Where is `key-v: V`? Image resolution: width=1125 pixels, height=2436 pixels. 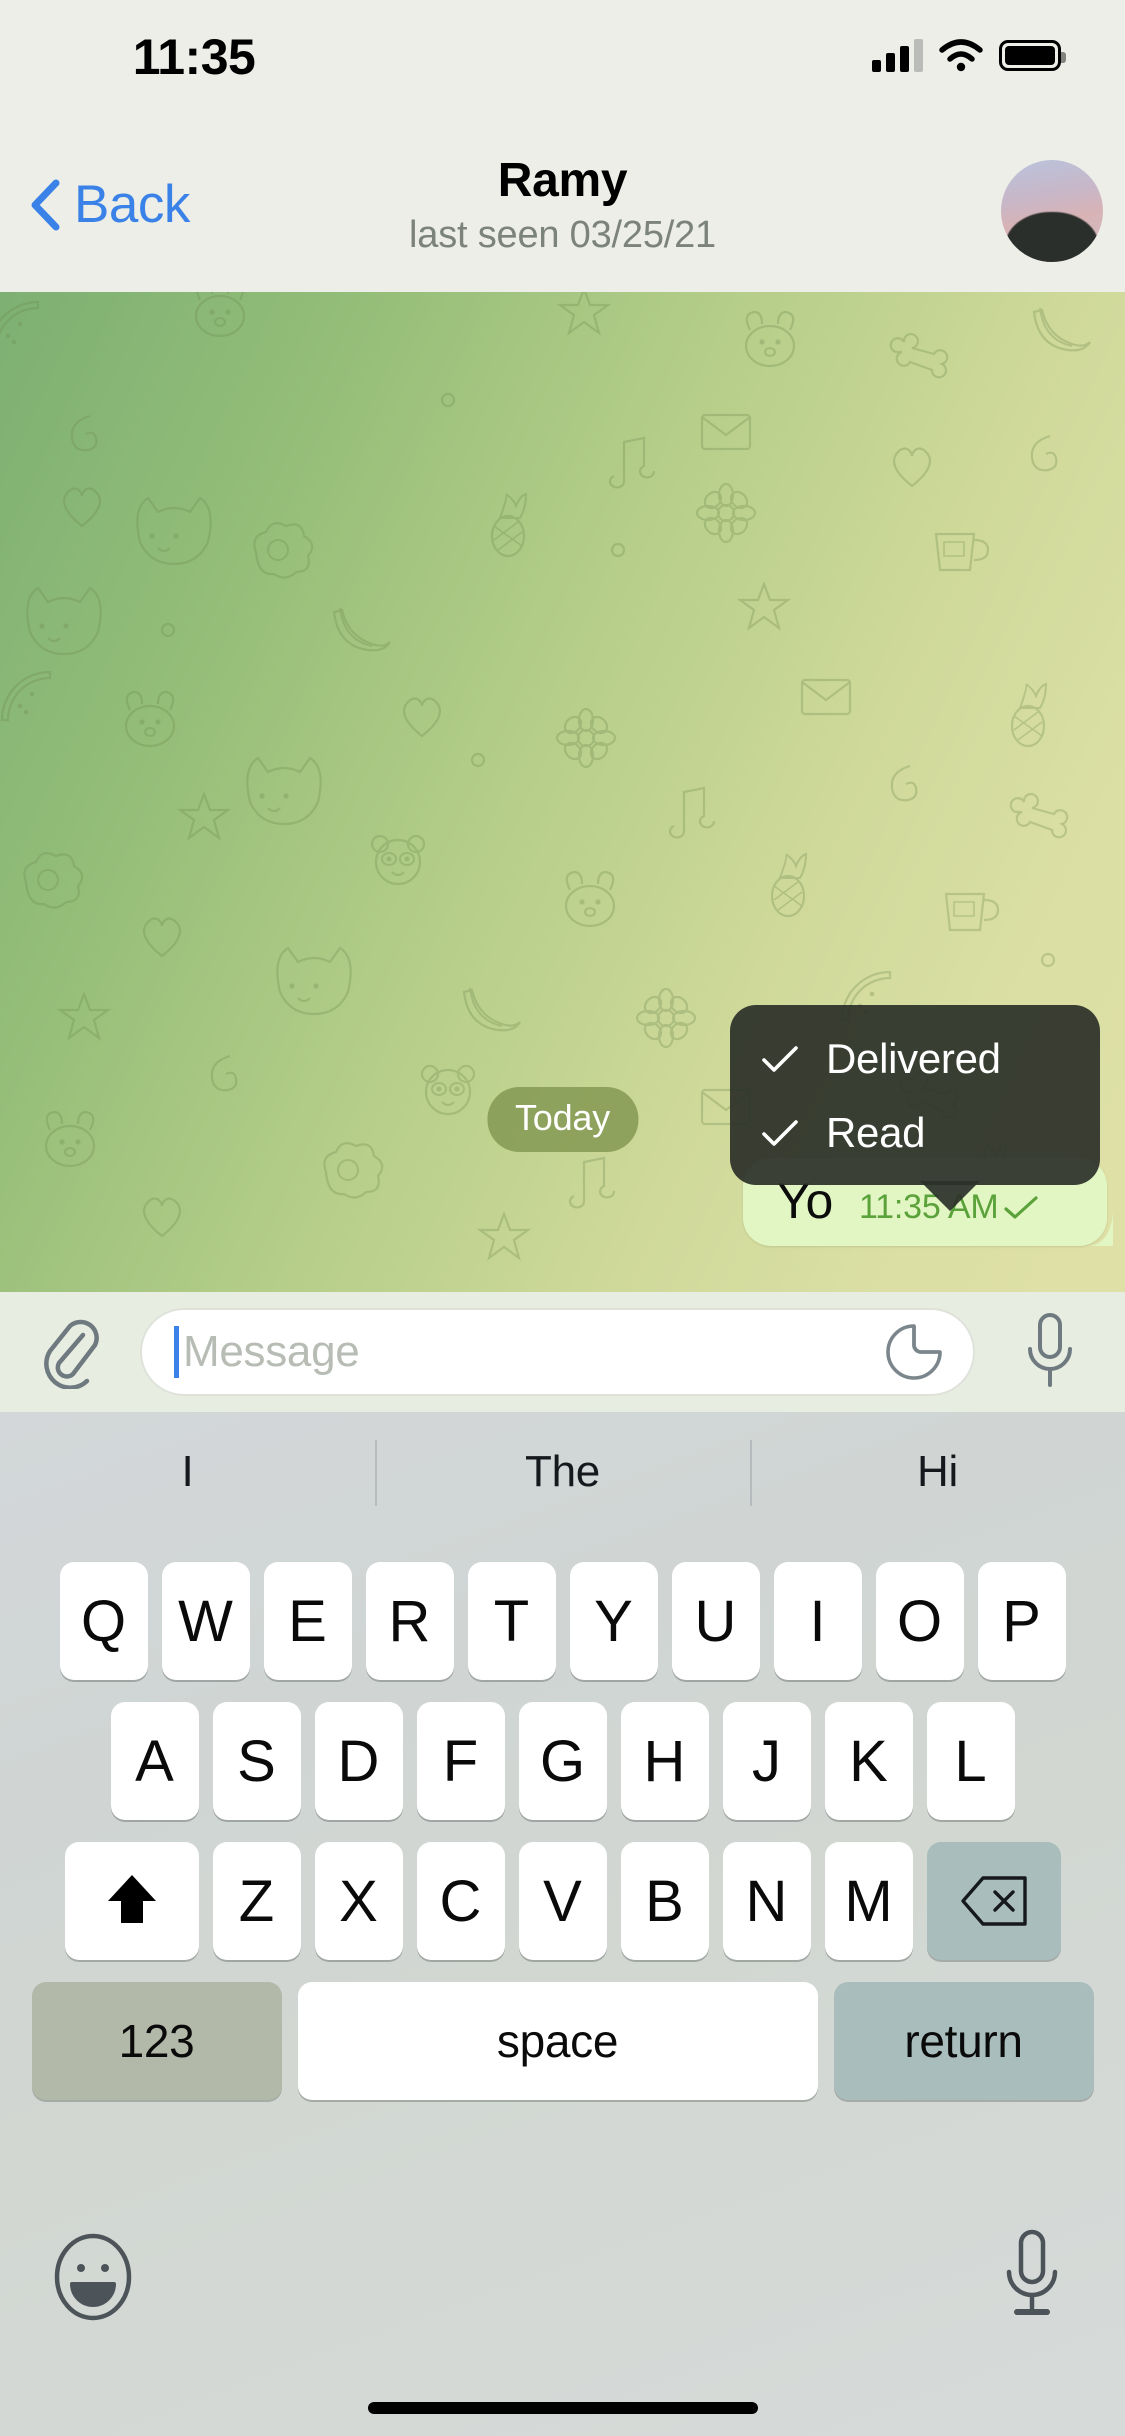 key-v: V is located at coordinates (562, 1901).